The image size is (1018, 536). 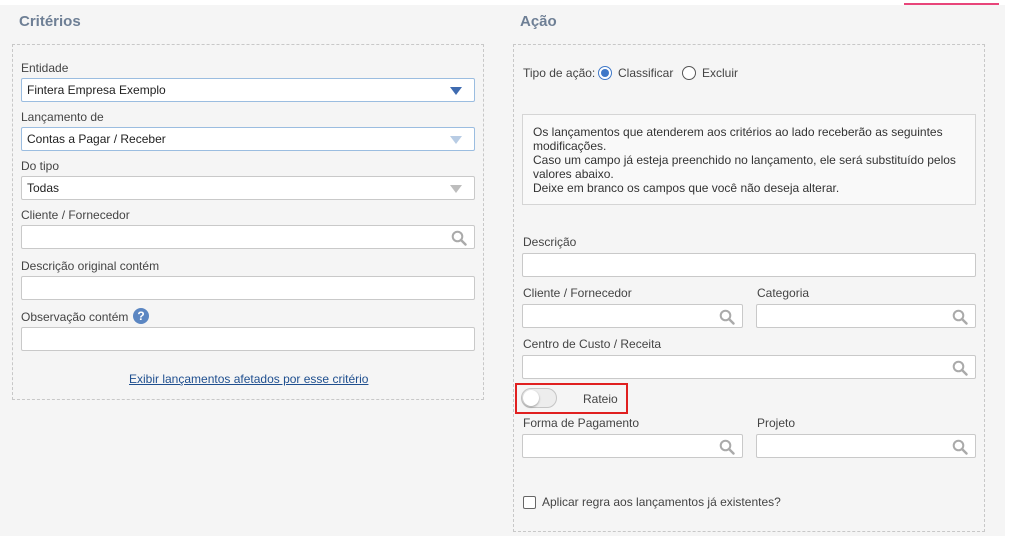 I want to click on cliente-fornecedor-input, so click(x=248, y=237).